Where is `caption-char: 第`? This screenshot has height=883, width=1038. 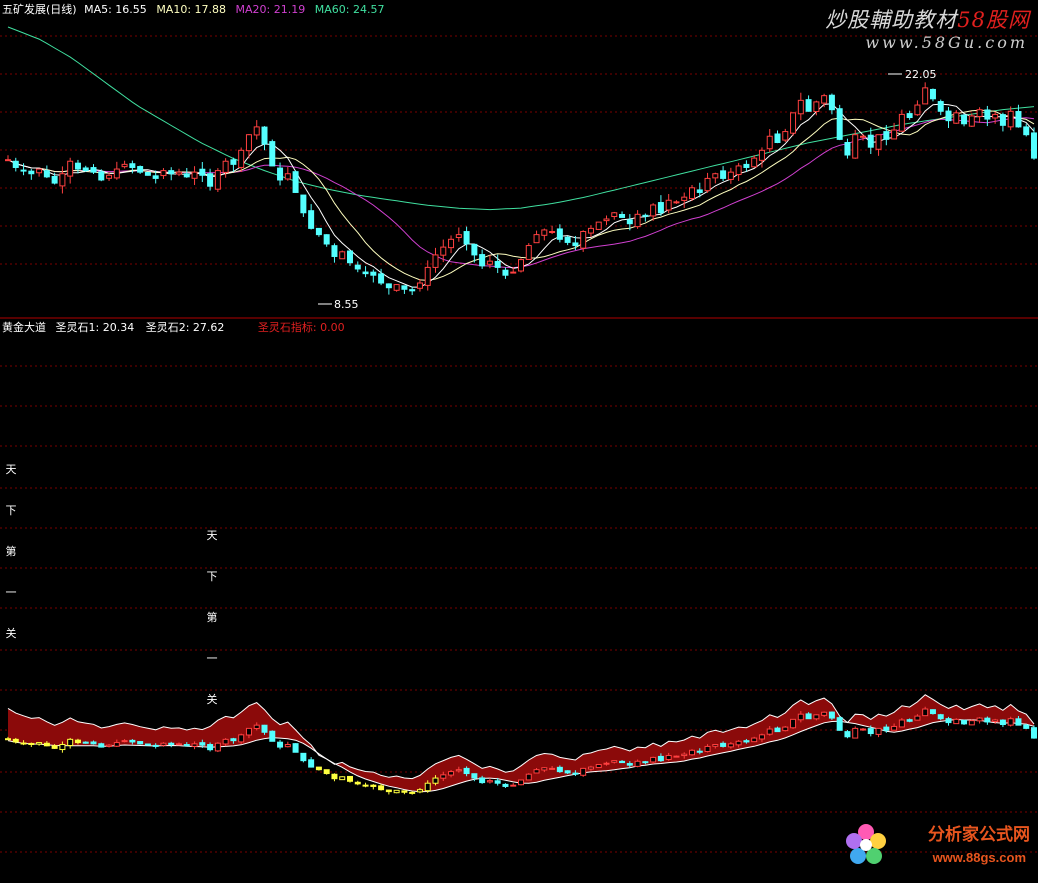 caption-char: 第 is located at coordinates (11, 551).